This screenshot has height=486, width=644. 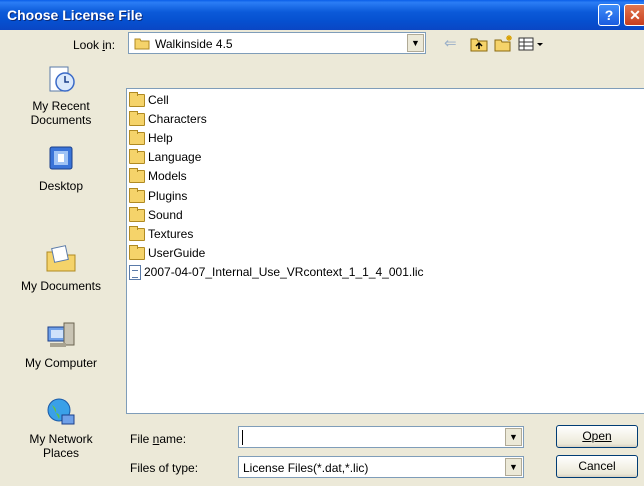 What do you see at coordinates (381, 437) in the screenshot?
I see `file-name-input: ▼` at bounding box center [381, 437].